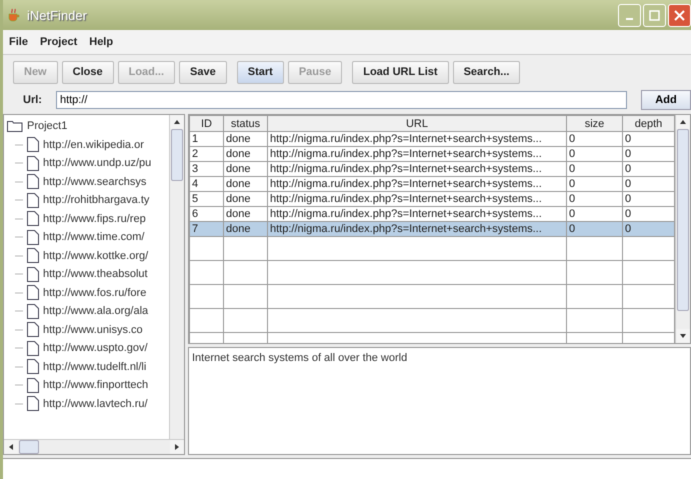 The height and width of the screenshot is (479, 691). What do you see at coordinates (400, 72) in the screenshot?
I see `toolbar-button: Load URL List` at bounding box center [400, 72].